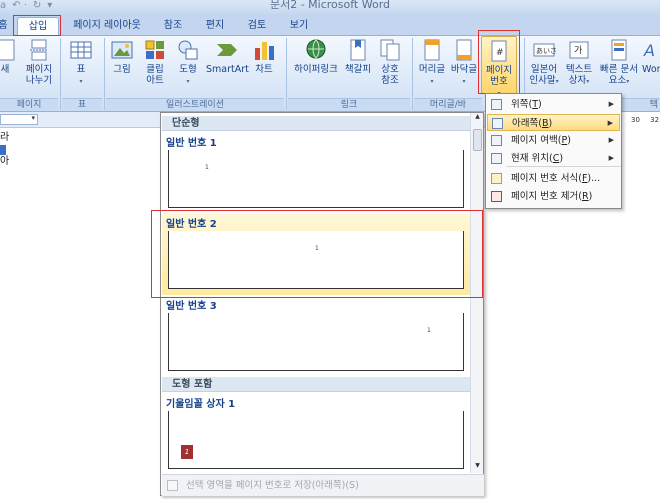 The width and height of the screenshot is (660, 499). What do you see at coordinates (464, 62) in the screenshot?
I see `footer-button: 바닥글 ▾` at bounding box center [464, 62].